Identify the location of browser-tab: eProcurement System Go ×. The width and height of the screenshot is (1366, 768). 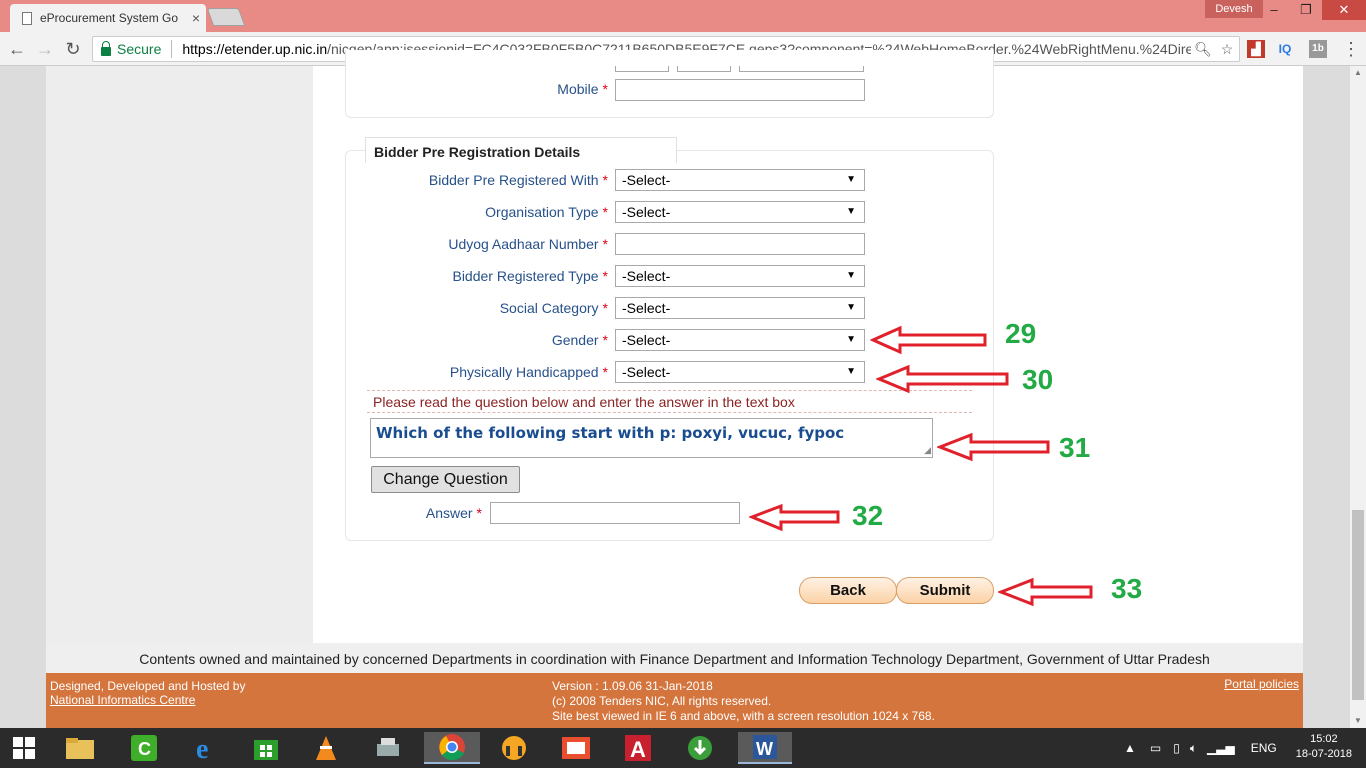
(108, 18).